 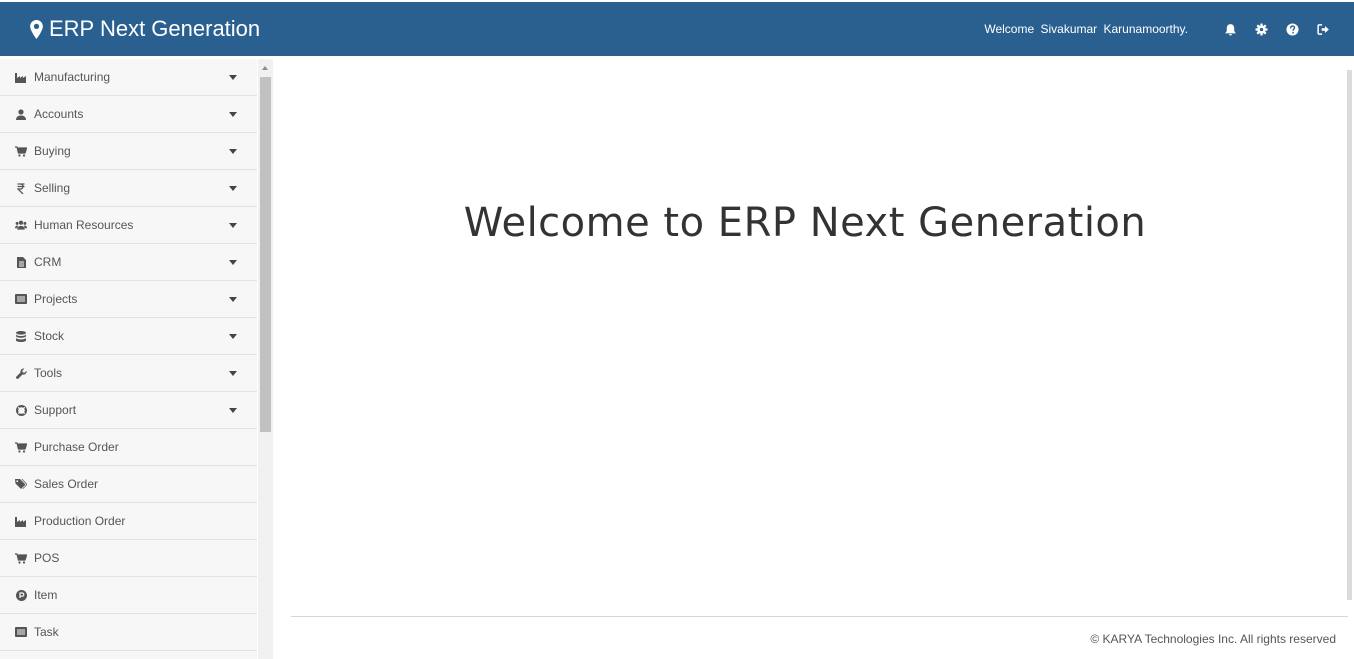 I want to click on sidebar-item-label: CRM, so click(x=48, y=262).